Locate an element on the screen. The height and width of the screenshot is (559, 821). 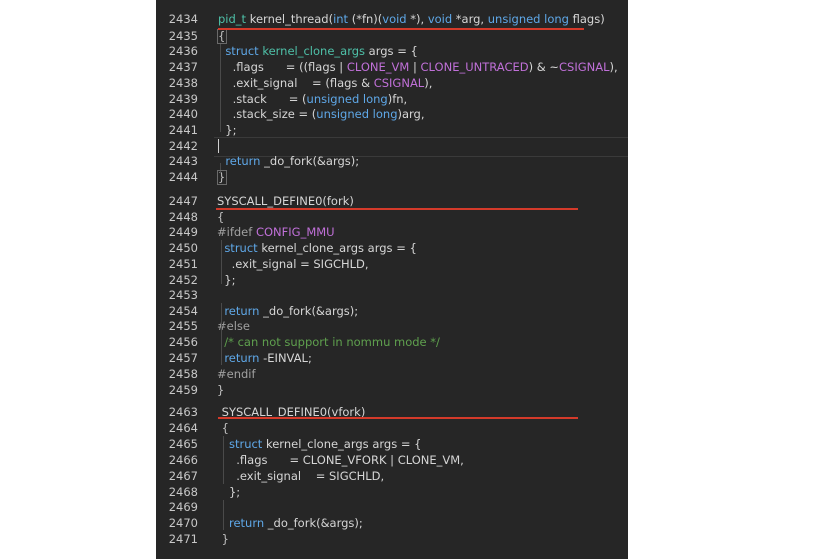
line-number: 2439 is located at coordinates (183, 99).